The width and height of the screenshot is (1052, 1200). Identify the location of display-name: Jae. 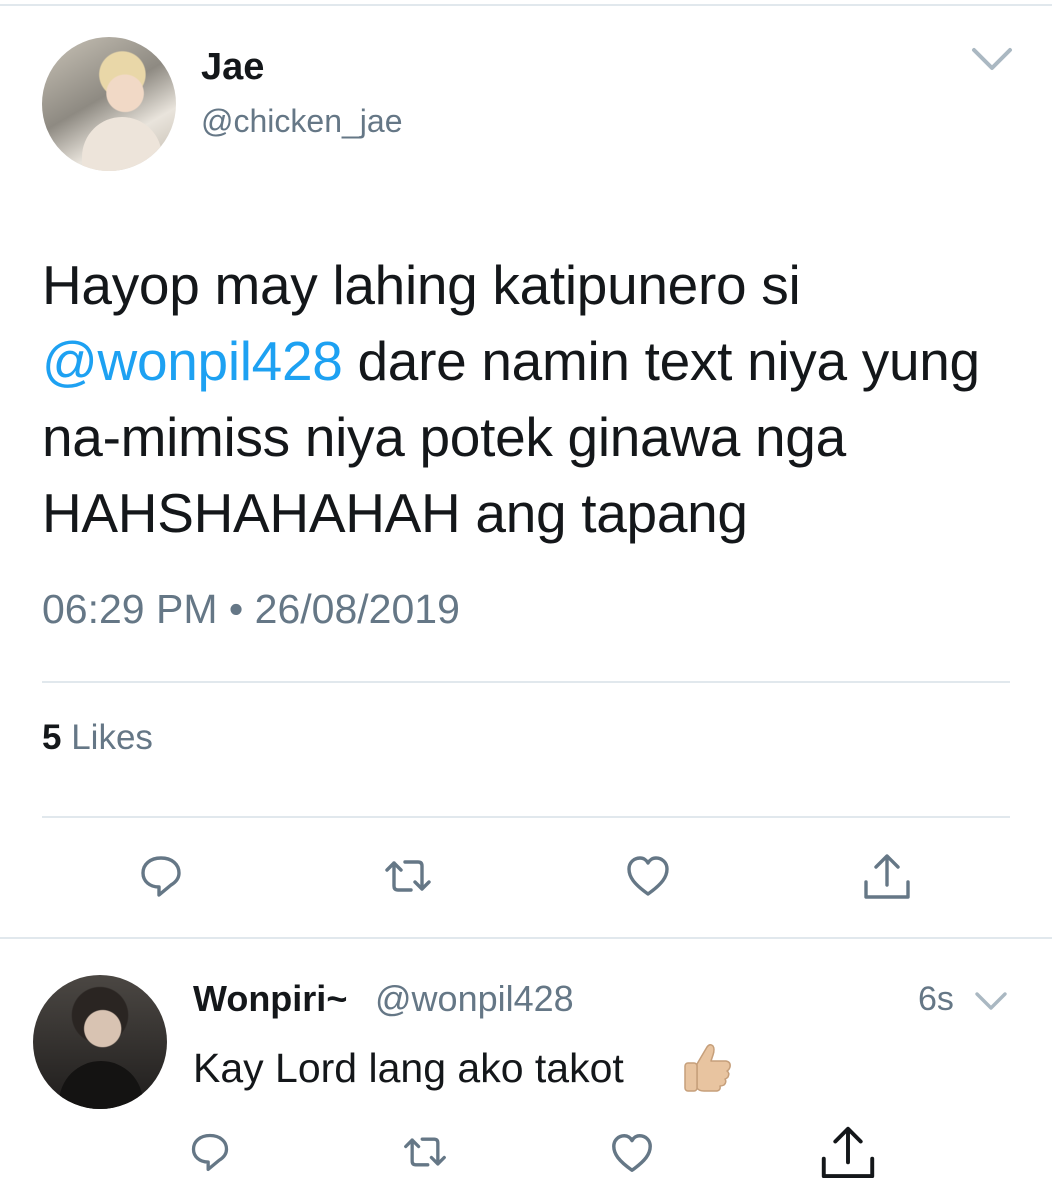
(232, 67).